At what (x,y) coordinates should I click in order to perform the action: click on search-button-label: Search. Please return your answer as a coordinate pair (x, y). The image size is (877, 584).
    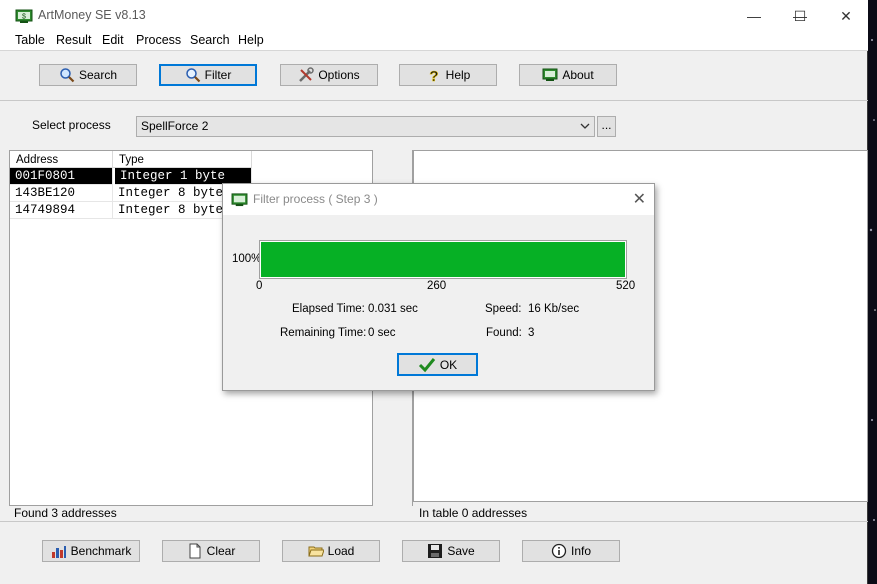
    Looking at the image, I should click on (98, 75).